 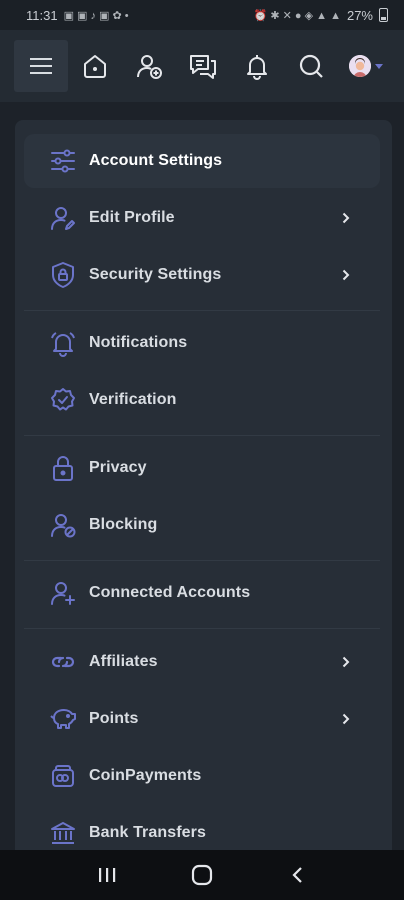 I want to click on menu-item-label: Edit Profile, so click(x=132, y=217).